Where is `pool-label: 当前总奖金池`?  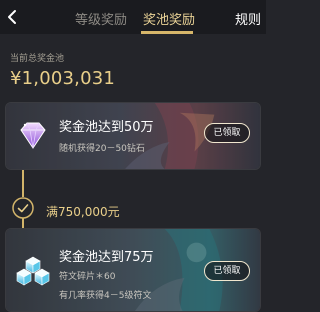
pool-label: 当前总奖金池 is located at coordinates (37, 59).